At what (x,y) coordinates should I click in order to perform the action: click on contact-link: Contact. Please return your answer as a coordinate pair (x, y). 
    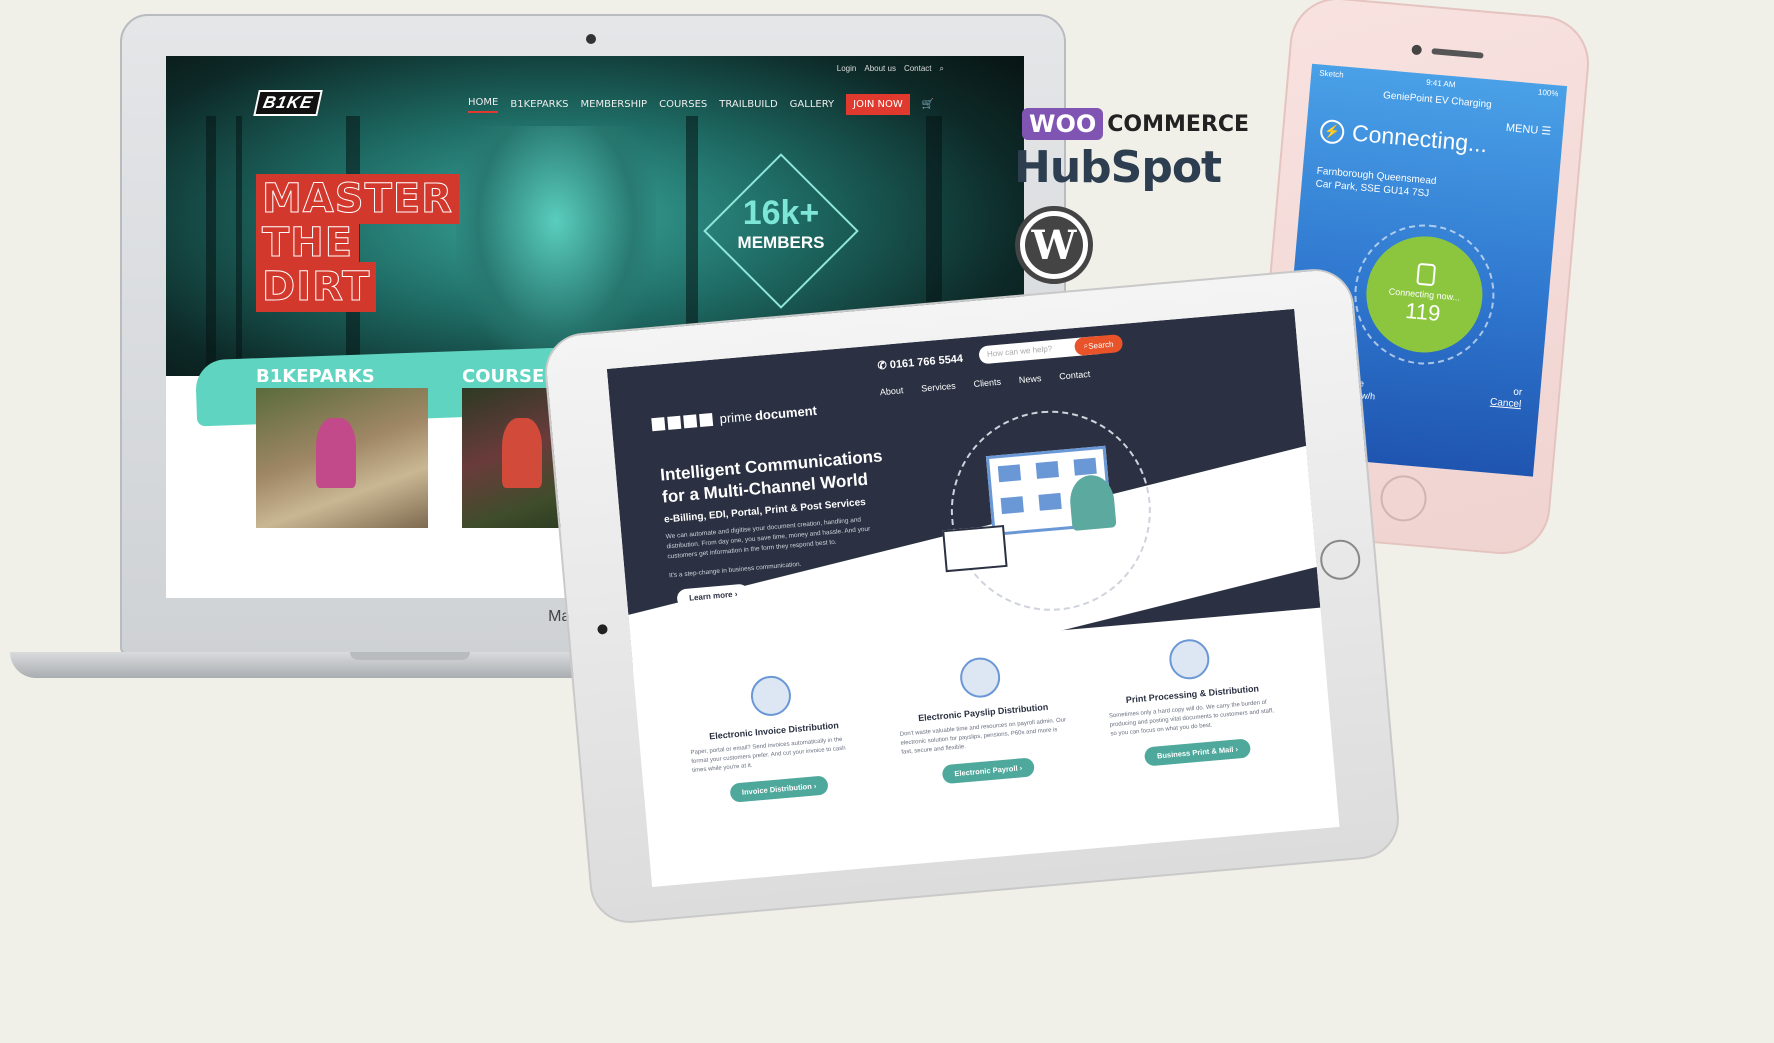
    Looking at the image, I should click on (918, 69).